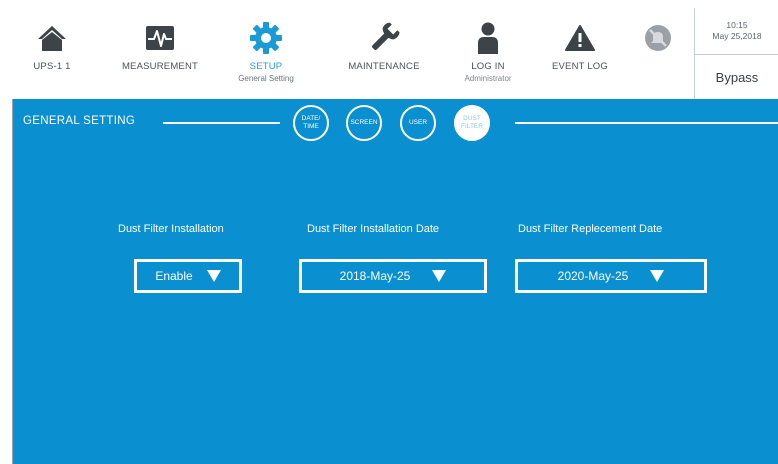 The image size is (778, 464). What do you see at coordinates (160, 66) in the screenshot?
I see `nav-label-measurement: MEASUREMENT` at bounding box center [160, 66].